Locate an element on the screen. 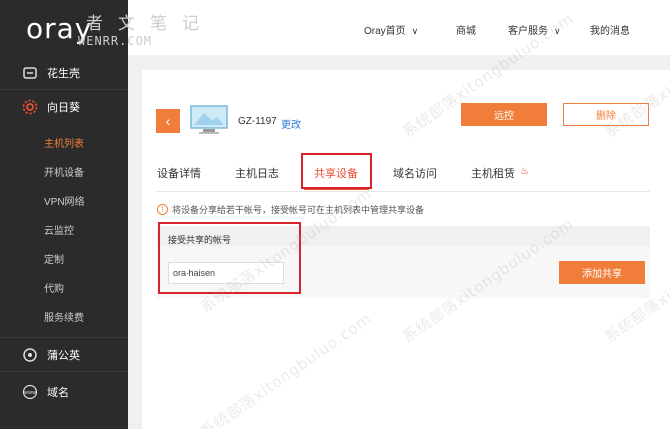 The height and width of the screenshot is (429, 670). sidebar-subitem-renewal: 服务续费 is located at coordinates (64, 316).